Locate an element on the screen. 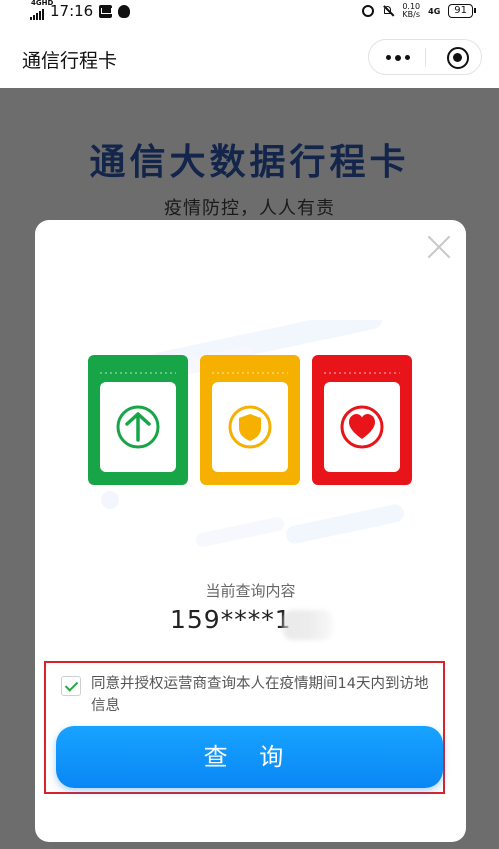 This screenshot has height=849, width=499. capsule-divider is located at coordinates (425, 57).